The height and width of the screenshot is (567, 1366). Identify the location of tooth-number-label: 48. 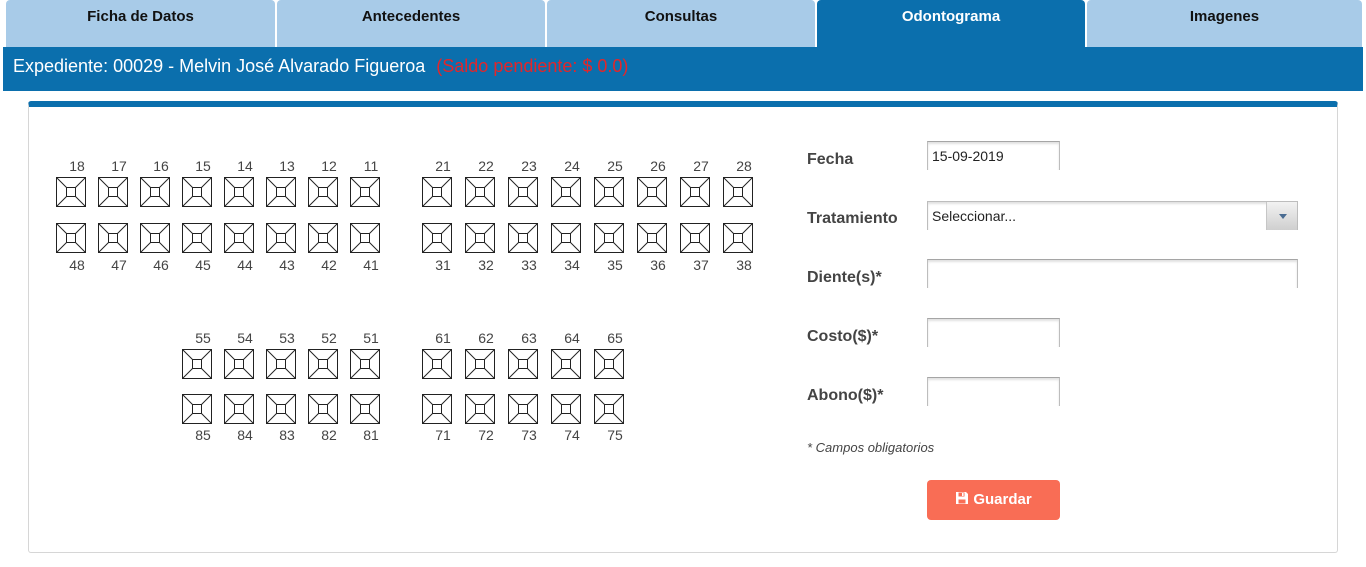
(77, 265).